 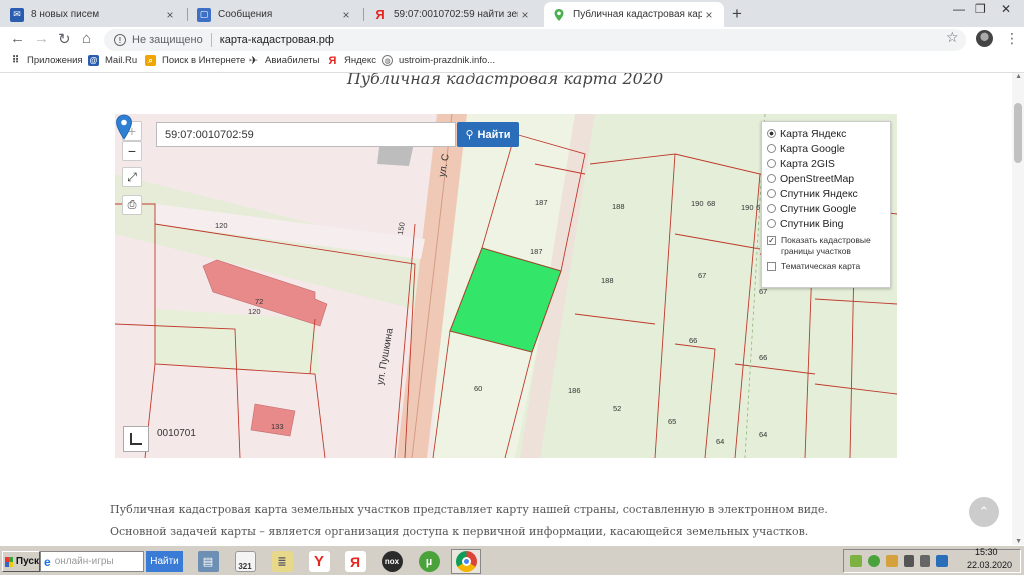 I want to click on taskbar-app-yandex: Я, so click(x=355, y=561).